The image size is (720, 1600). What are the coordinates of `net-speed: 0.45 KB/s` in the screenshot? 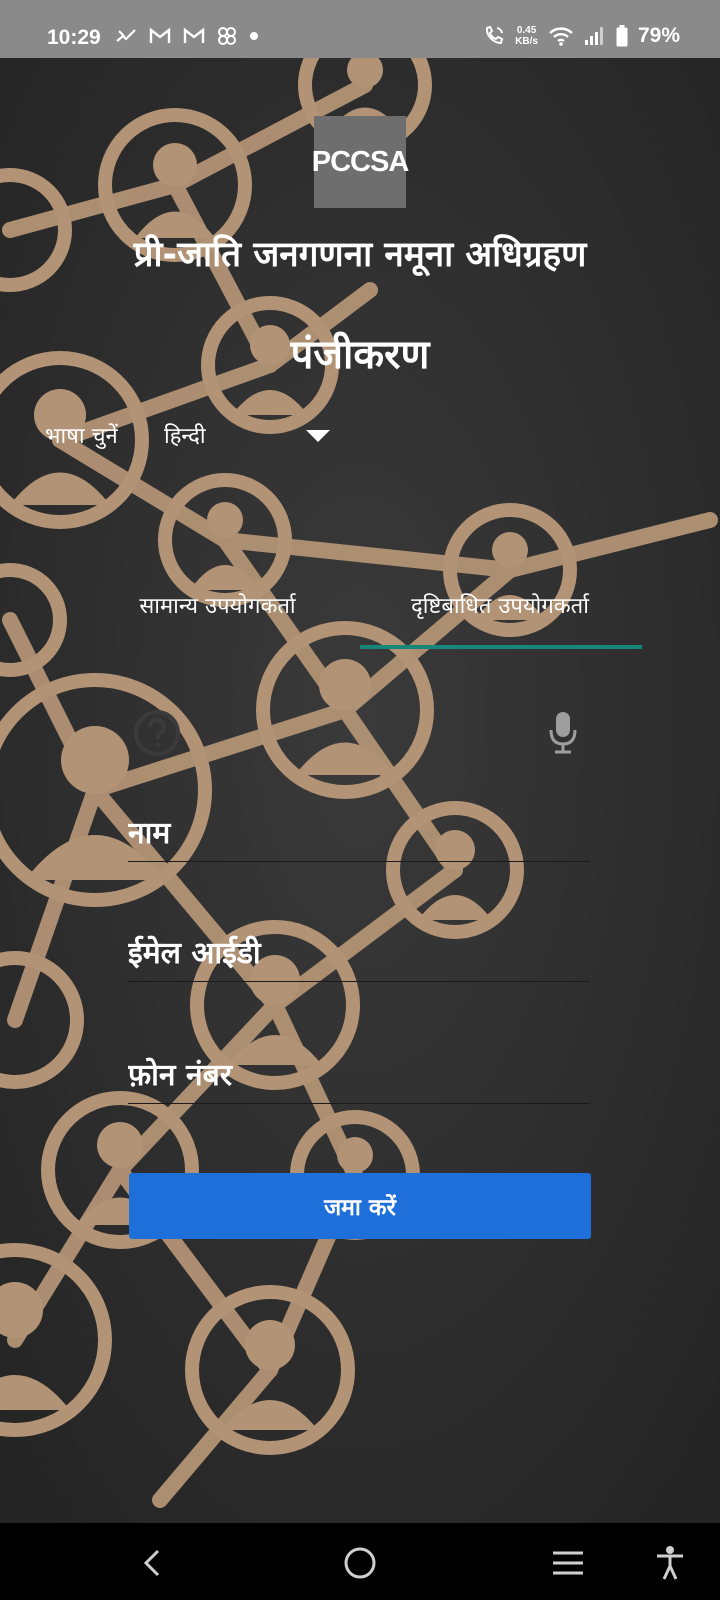 It's located at (526, 36).